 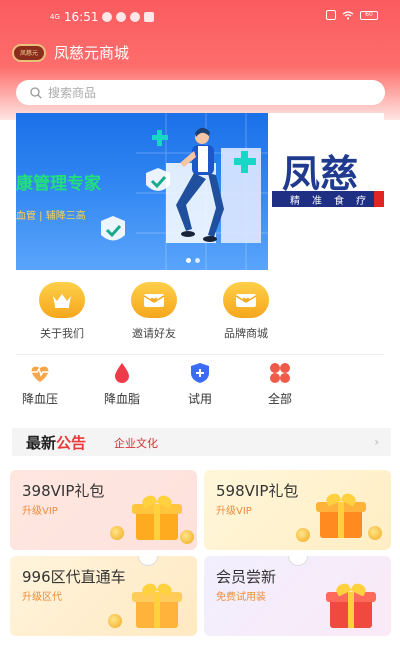 I want to click on battery-icon: 60, so click(x=369, y=15).